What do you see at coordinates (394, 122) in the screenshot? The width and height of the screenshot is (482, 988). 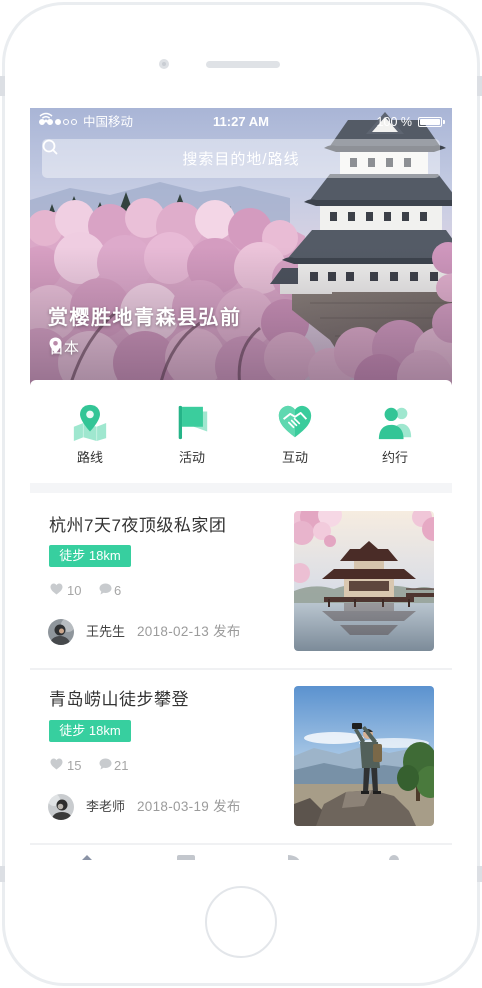 I see `battery-percent: 100 %` at bounding box center [394, 122].